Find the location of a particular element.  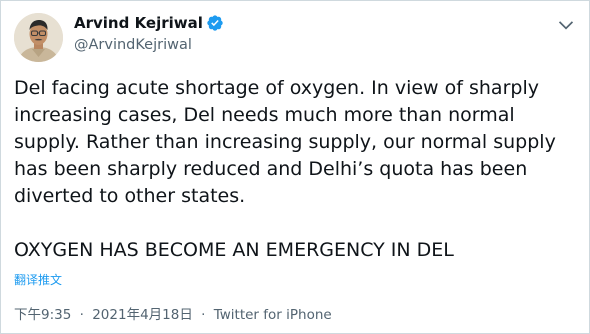

avatar is located at coordinates (38, 37).